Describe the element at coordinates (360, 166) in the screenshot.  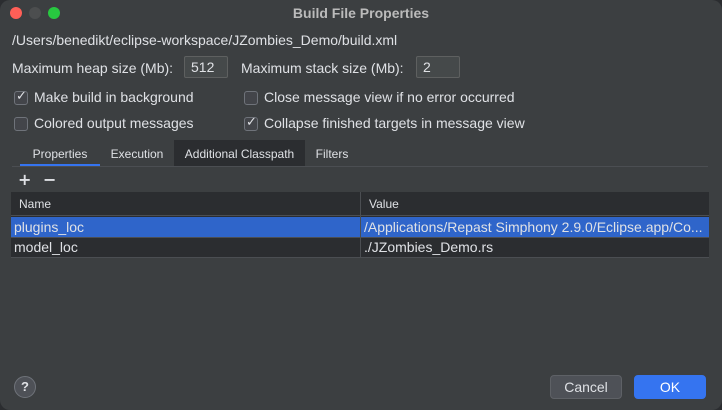
I see `tab-divider` at that location.